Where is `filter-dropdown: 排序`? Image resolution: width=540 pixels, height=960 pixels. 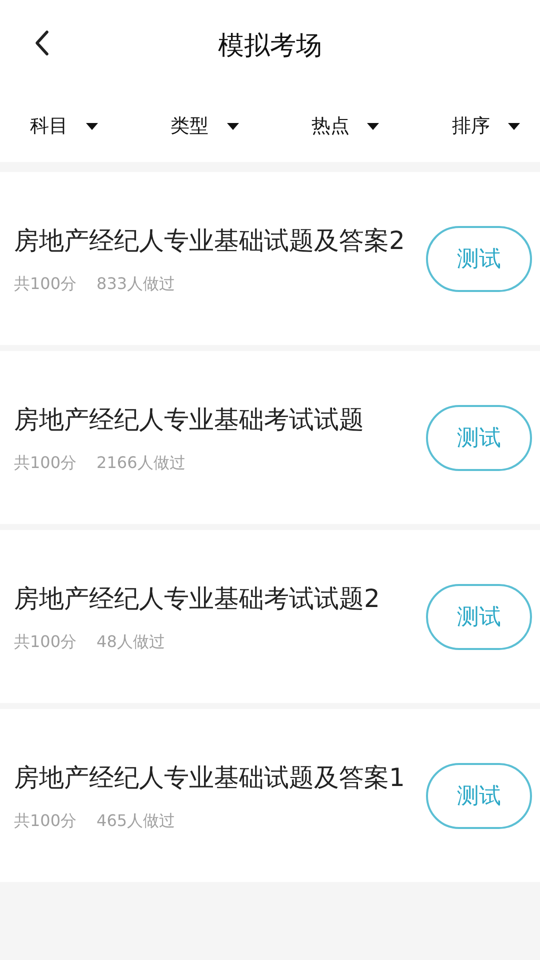
filter-dropdown: 排序 is located at coordinates (486, 126).